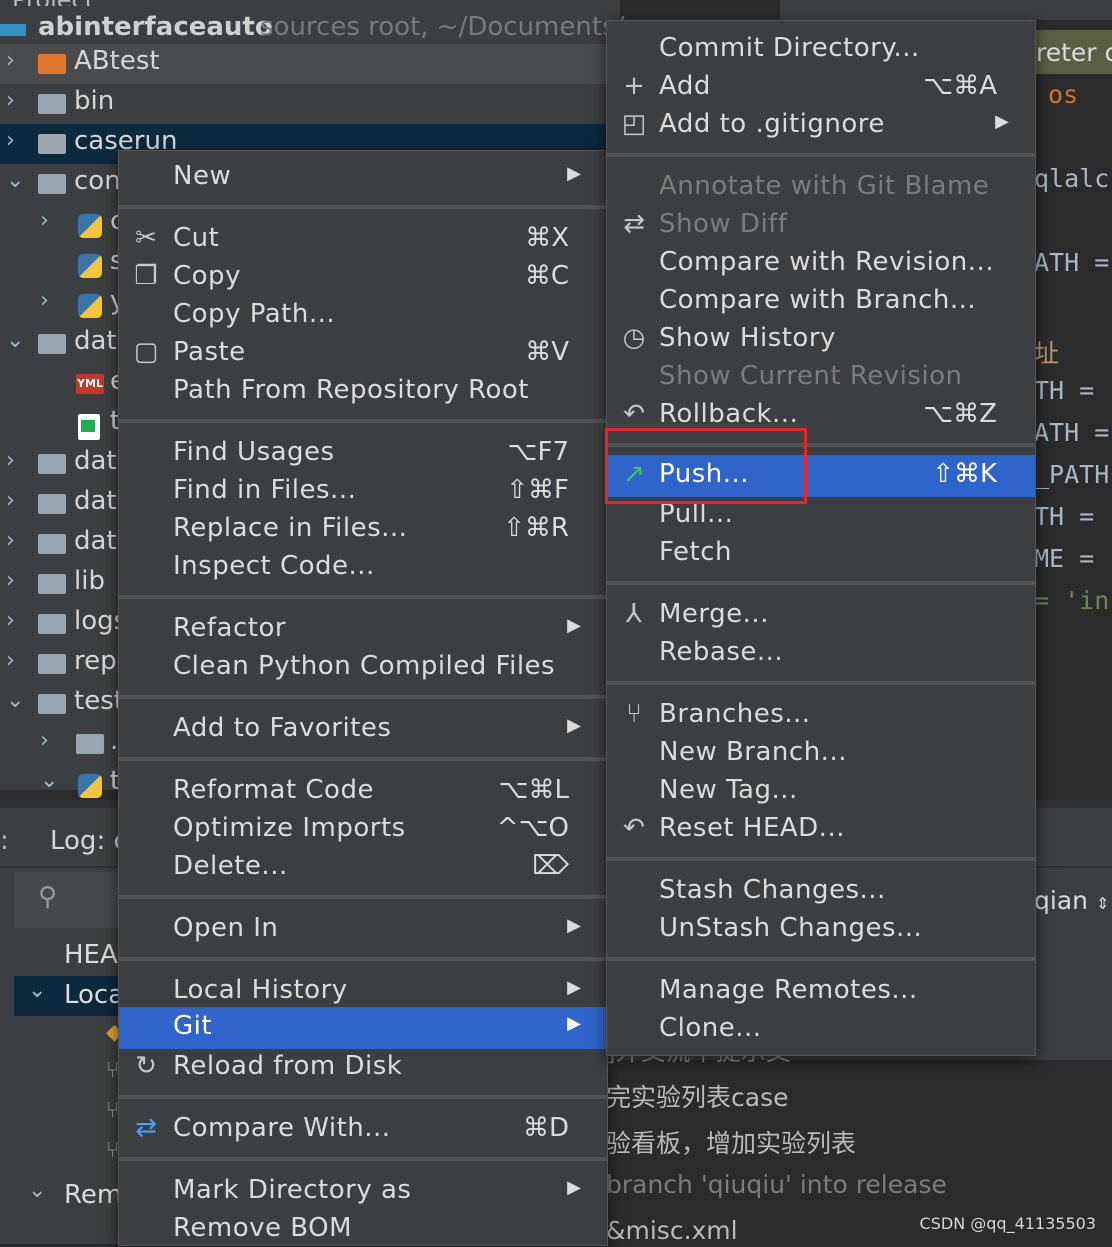  I want to click on python-file-icon, so click(90, 266).